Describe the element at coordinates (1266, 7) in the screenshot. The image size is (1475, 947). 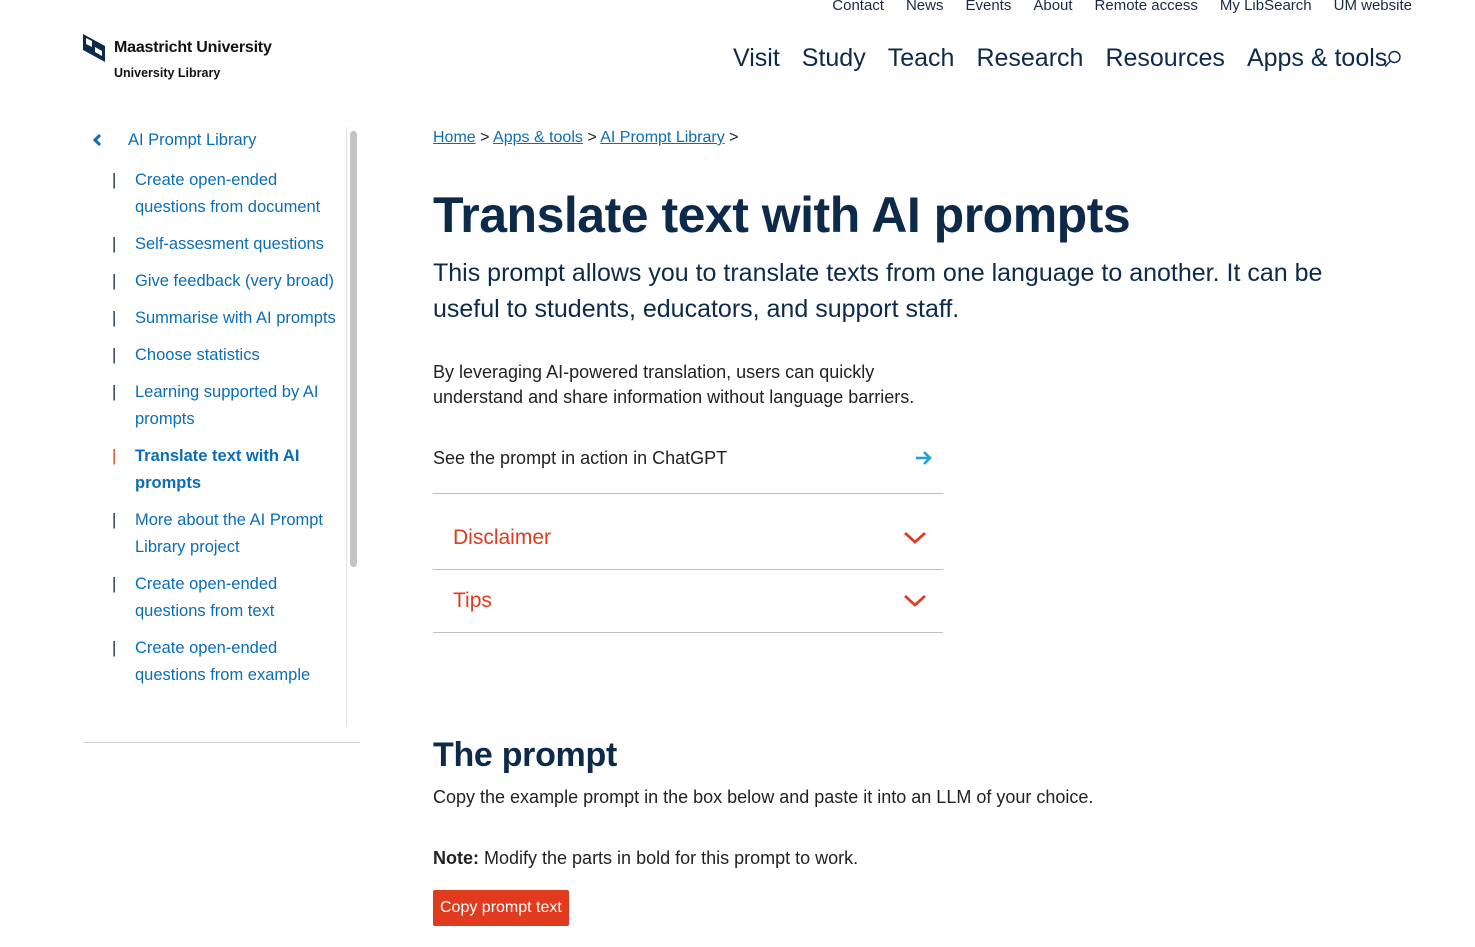
I see `utility-link-my-libsearch: My LibSearch` at that location.